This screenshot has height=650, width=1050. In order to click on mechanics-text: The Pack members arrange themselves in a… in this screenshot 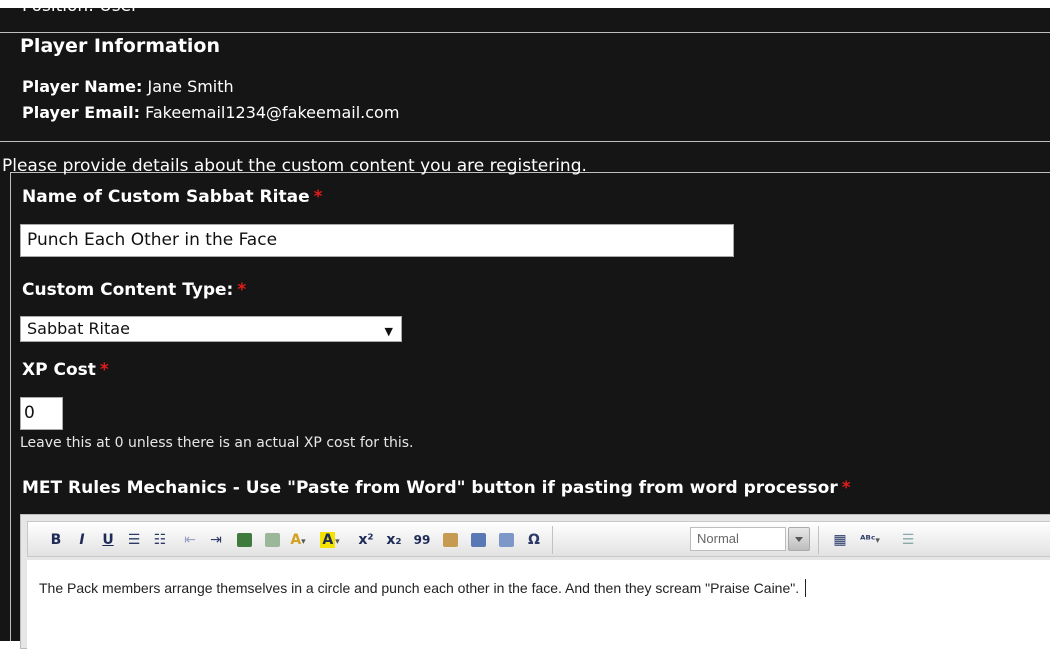, I will do `click(419, 588)`.